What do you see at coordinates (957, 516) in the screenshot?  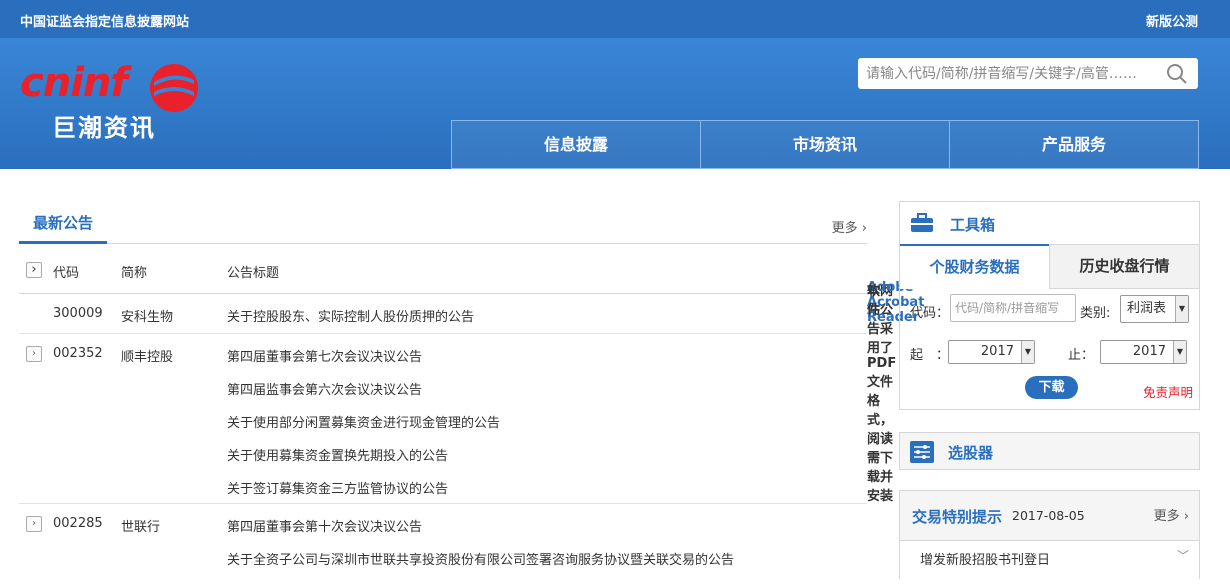 I see `trading-tips-title: 交易特别提示` at bounding box center [957, 516].